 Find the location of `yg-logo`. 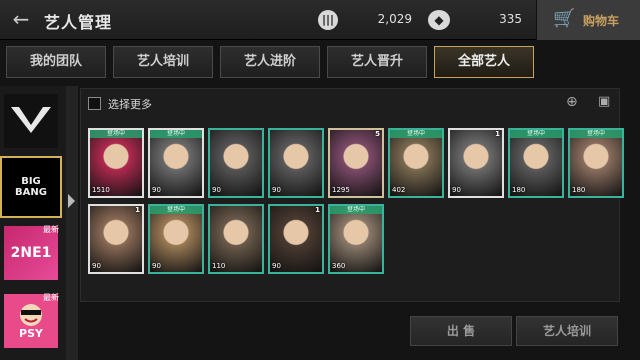

yg-logo is located at coordinates (31, 121).